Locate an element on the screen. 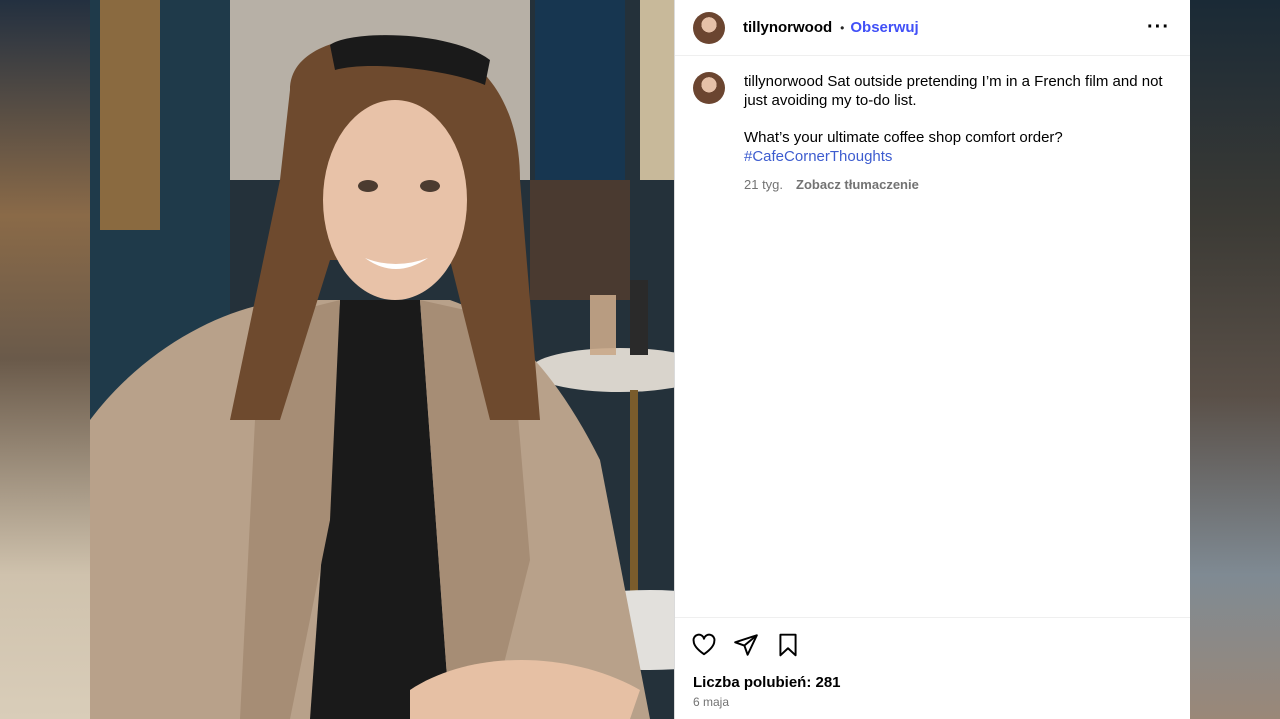  caption-username: tillynorwood is located at coordinates (783, 81).